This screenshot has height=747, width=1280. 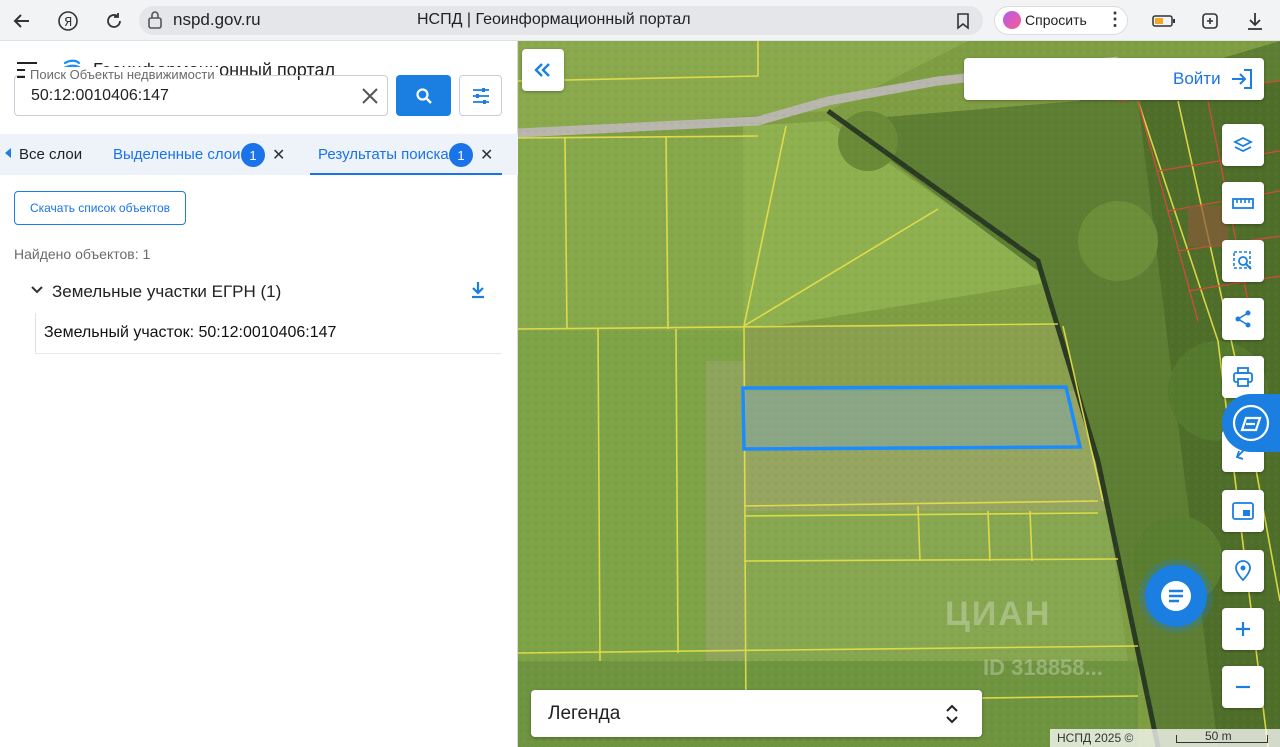 I want to click on search-button, so click(x=423, y=95).